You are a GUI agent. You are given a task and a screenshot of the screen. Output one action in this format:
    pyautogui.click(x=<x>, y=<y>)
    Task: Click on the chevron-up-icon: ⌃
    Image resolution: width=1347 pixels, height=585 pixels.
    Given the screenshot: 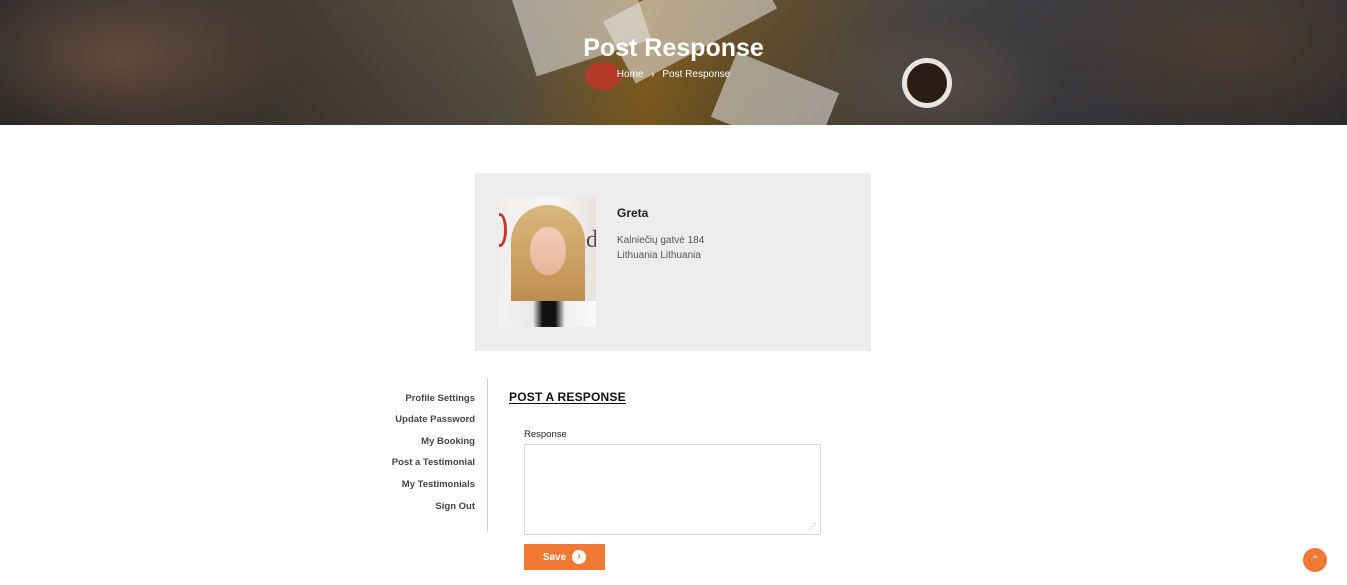 What is the action you would take?
    pyautogui.click(x=1315, y=560)
    